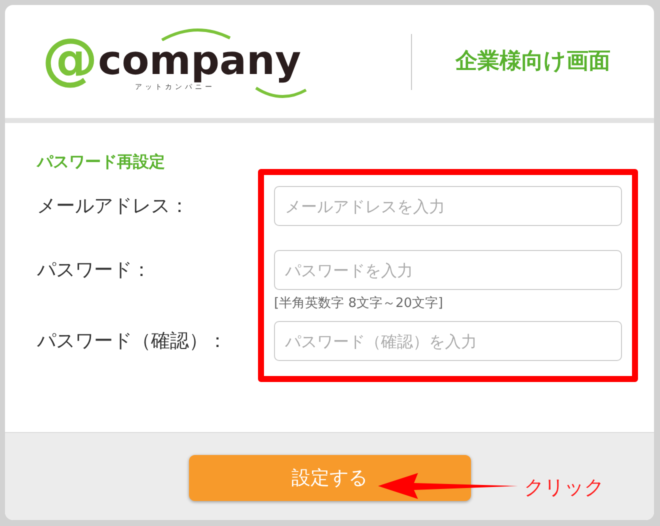 The width and height of the screenshot is (660, 526). What do you see at coordinates (329, 478) in the screenshot?
I see `submit-button: 設定する` at bounding box center [329, 478].